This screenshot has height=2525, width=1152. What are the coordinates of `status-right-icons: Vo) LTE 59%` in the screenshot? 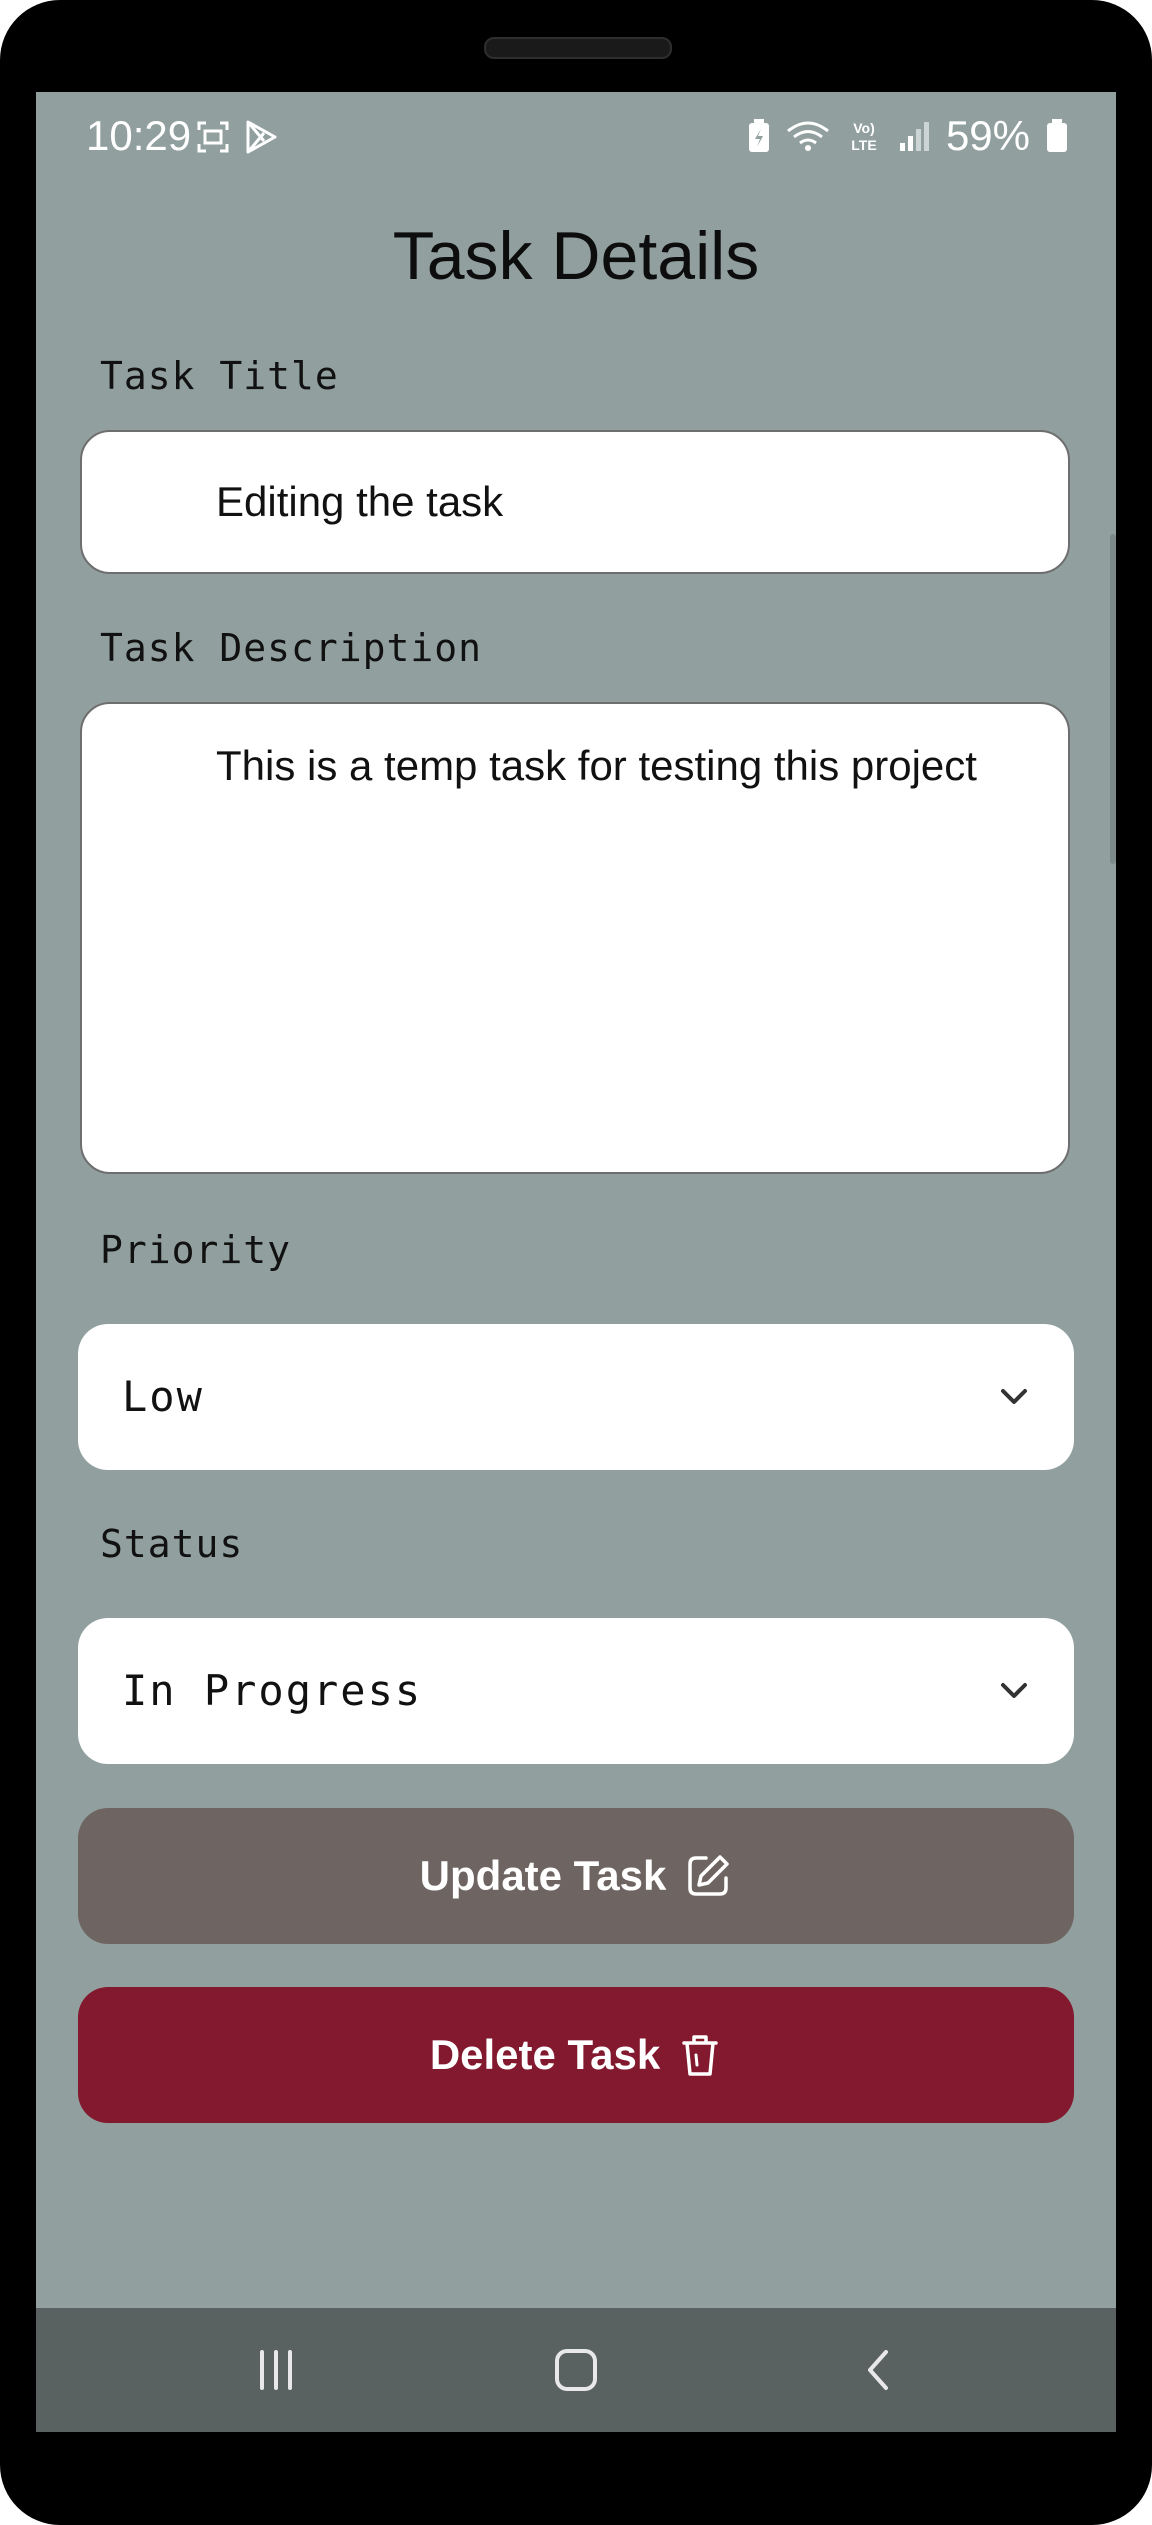 It's located at (908, 136).